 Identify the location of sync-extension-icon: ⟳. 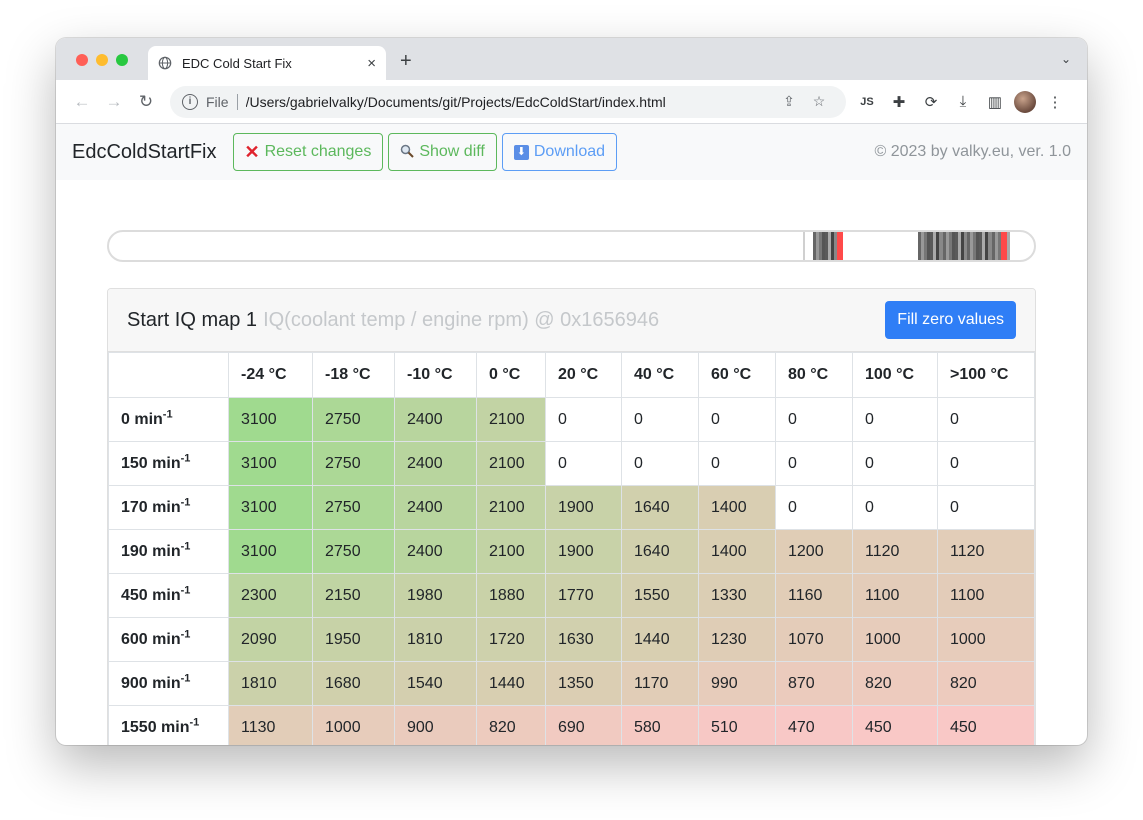
(931, 102).